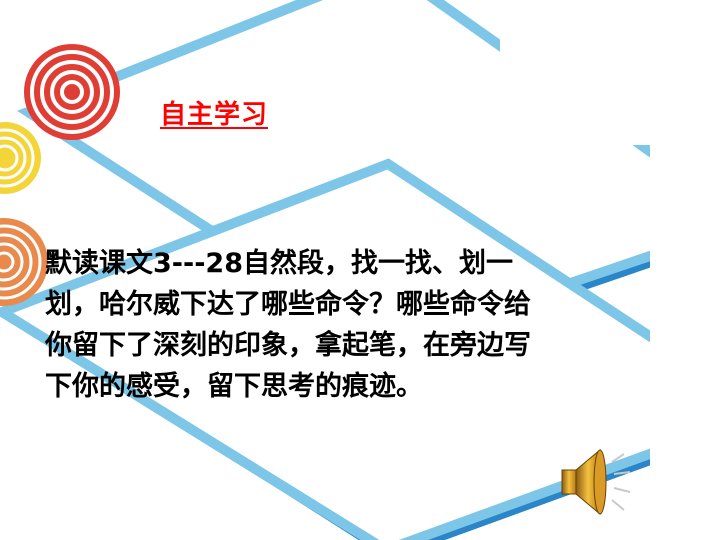 The image size is (720, 540). What do you see at coordinates (575, 45) in the screenshot?
I see `top-white-panel` at bounding box center [575, 45].